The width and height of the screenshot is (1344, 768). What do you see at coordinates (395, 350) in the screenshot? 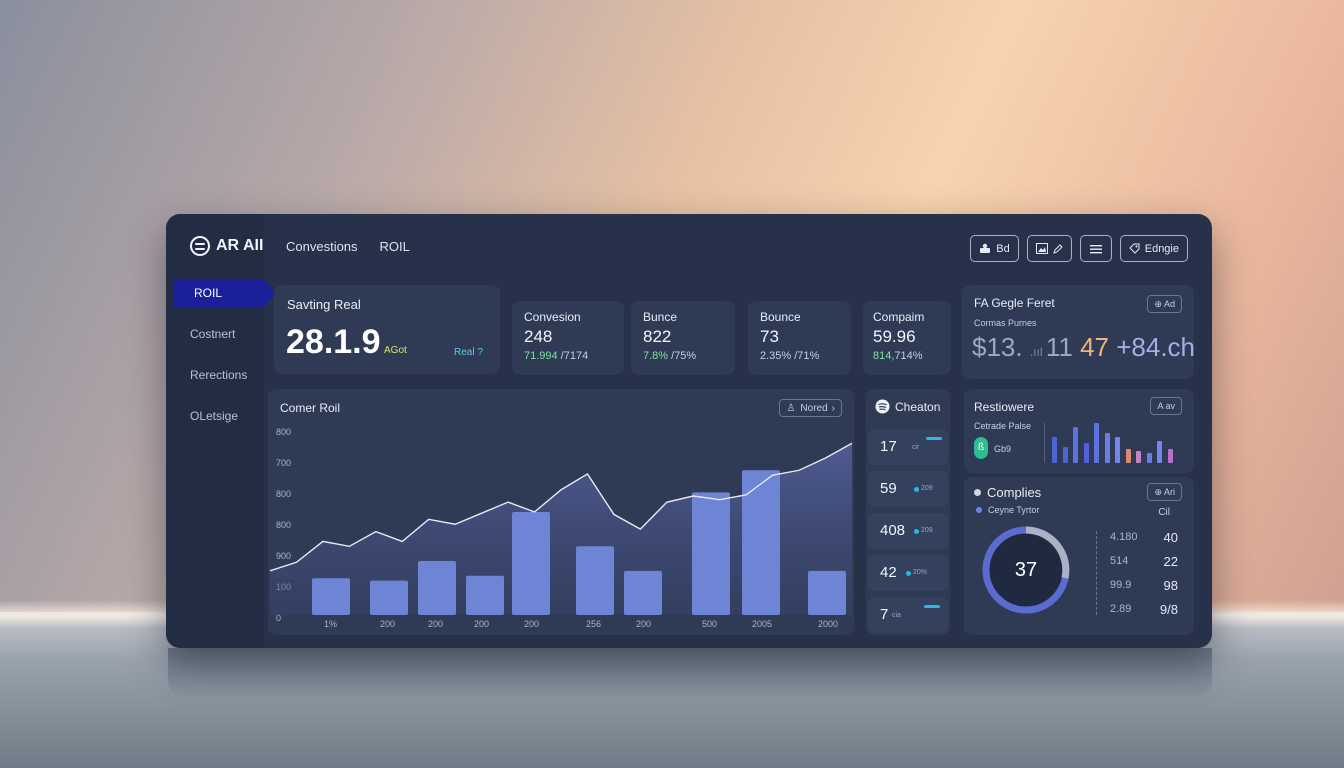
I see `savings-tag: AGot` at bounding box center [395, 350].